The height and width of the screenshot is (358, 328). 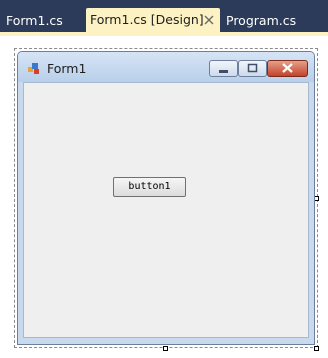 What do you see at coordinates (147, 19) in the screenshot?
I see `tab-form1-design-label: Form1.cs [Design]` at bounding box center [147, 19].